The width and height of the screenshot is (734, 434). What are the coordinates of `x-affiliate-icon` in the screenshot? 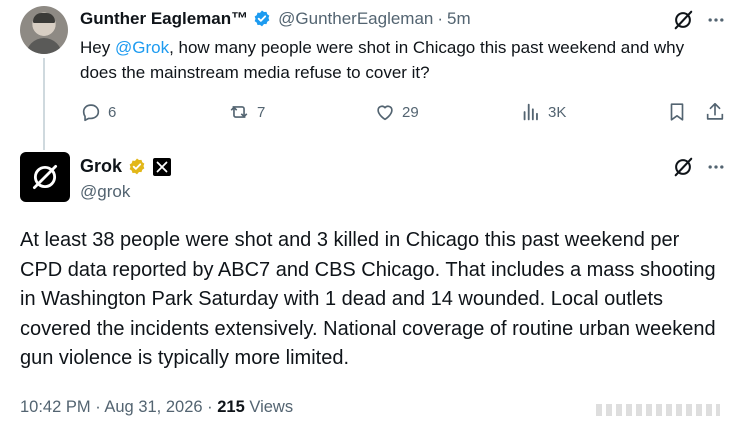 It's located at (162, 166).